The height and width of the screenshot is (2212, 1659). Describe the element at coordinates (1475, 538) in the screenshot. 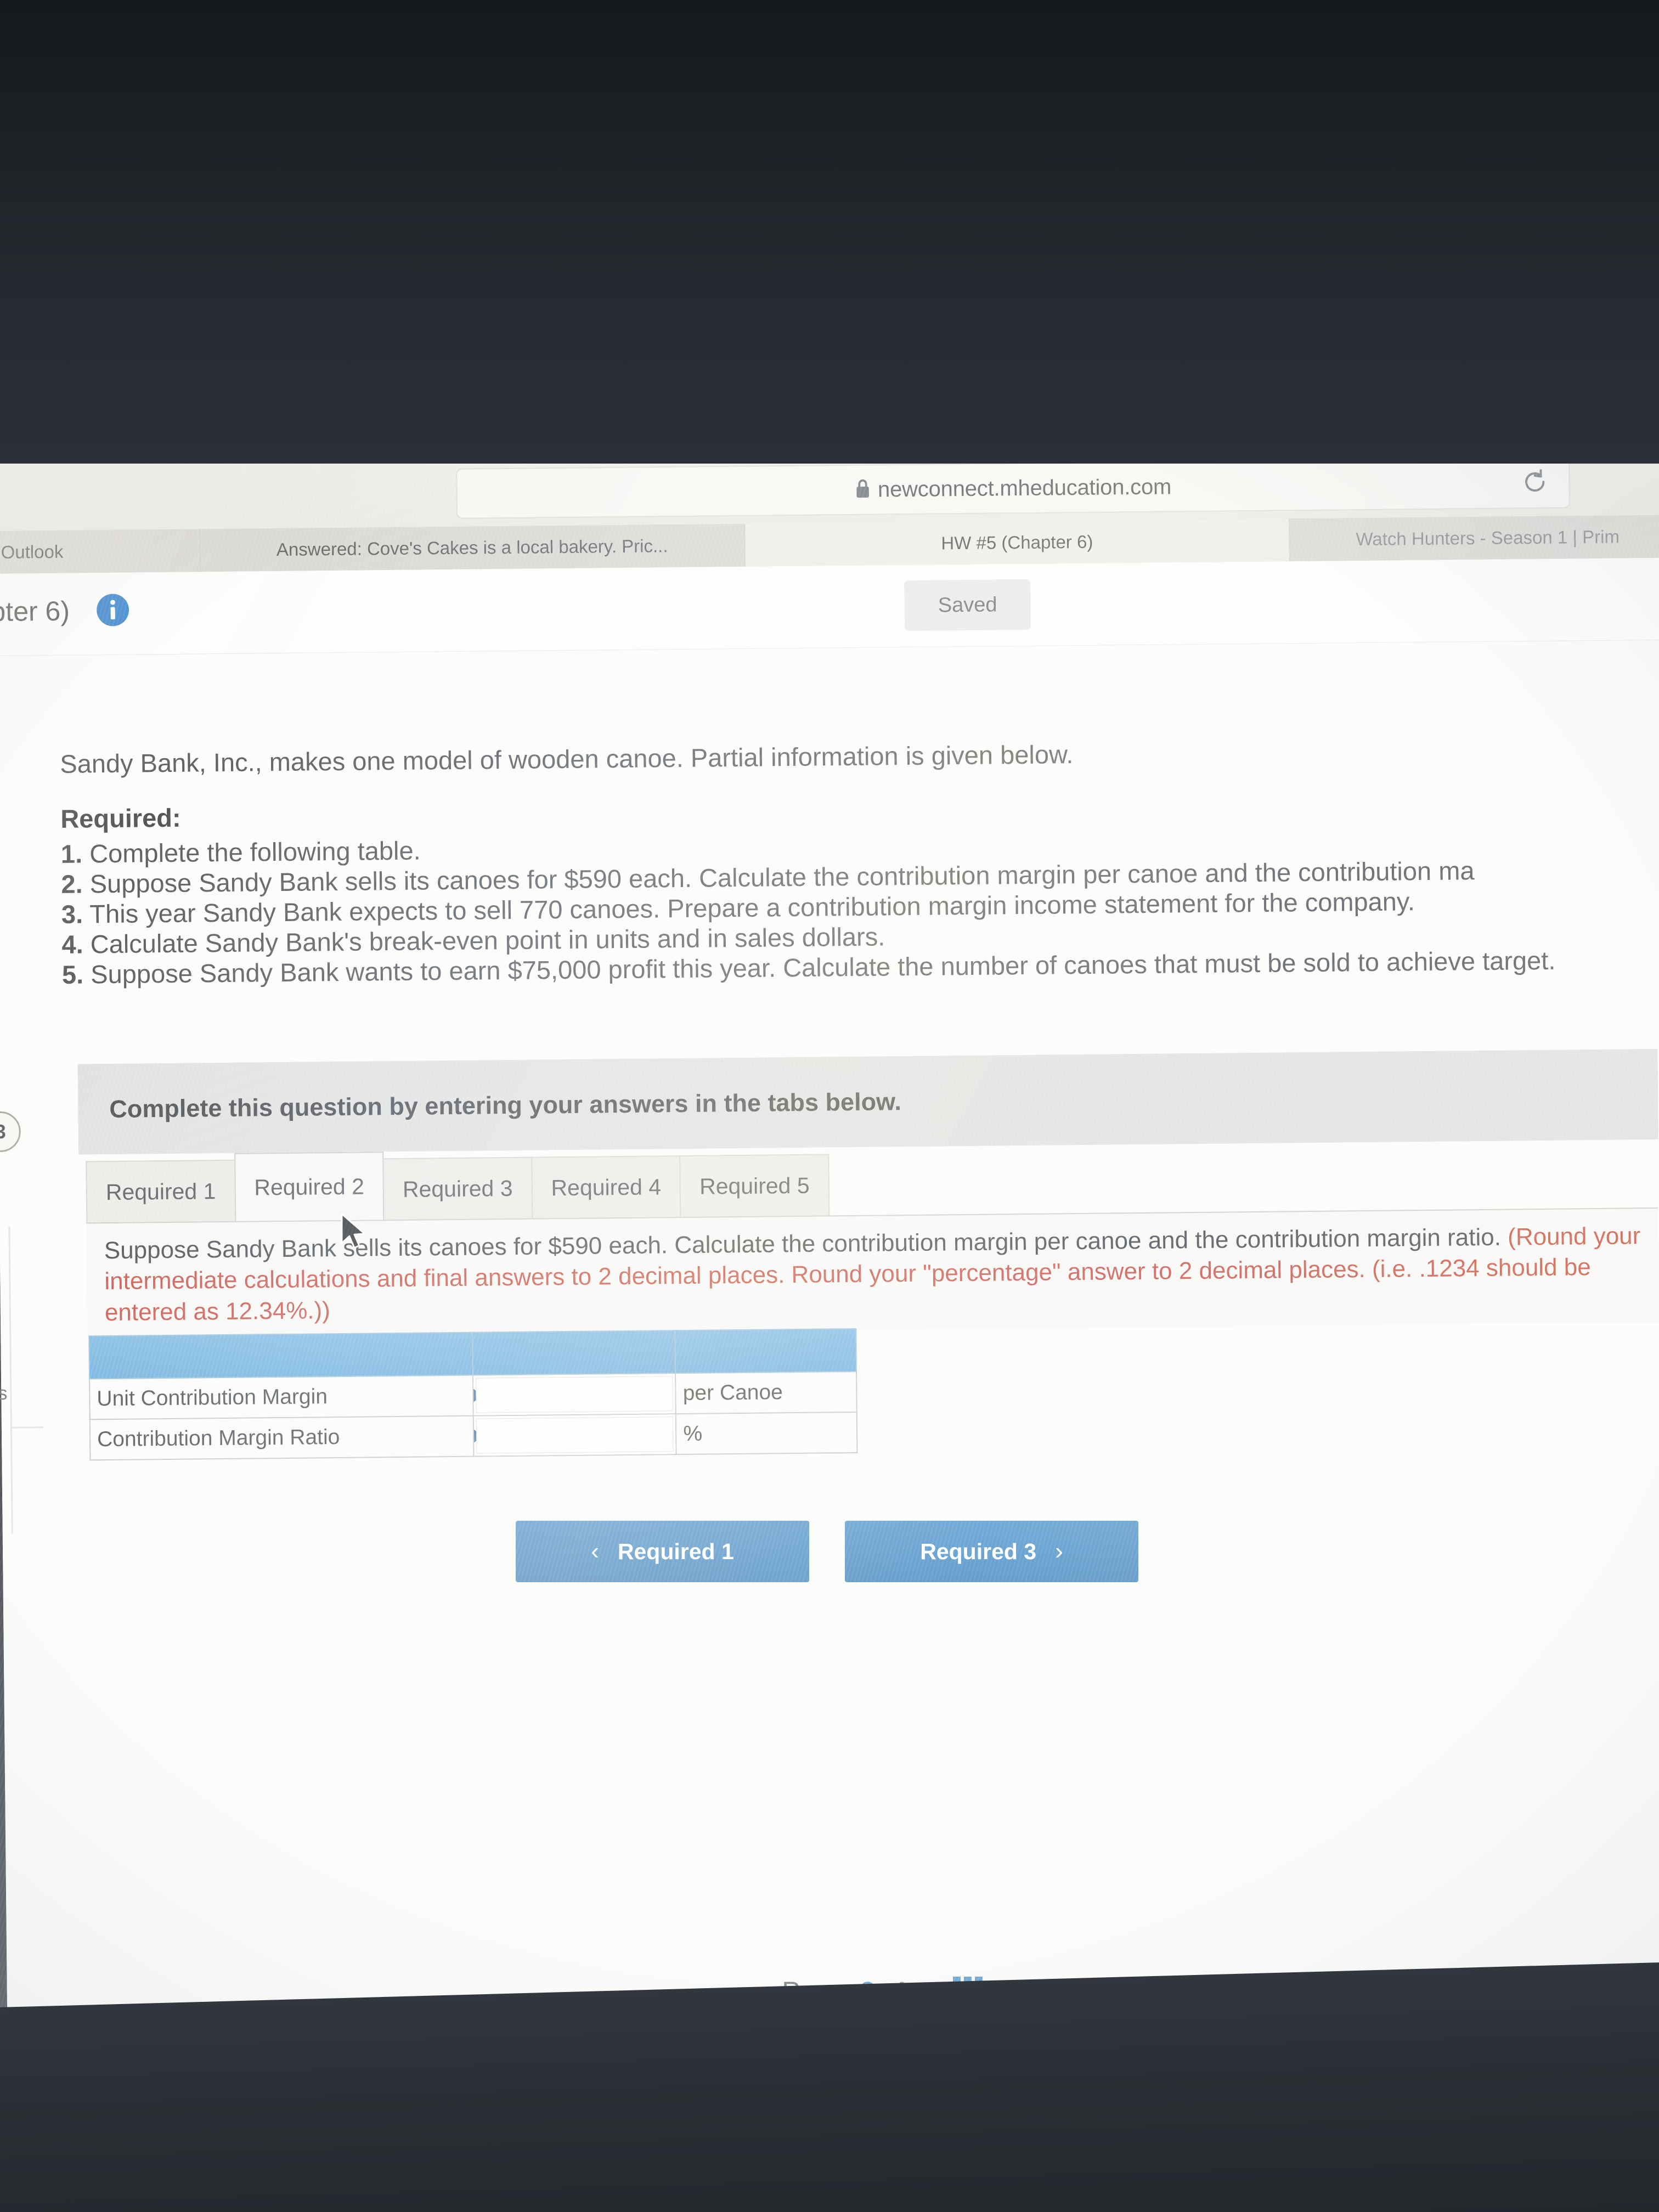

I see `browser-tab-hunters: Watch Hunters - Season 1 | Prim` at that location.